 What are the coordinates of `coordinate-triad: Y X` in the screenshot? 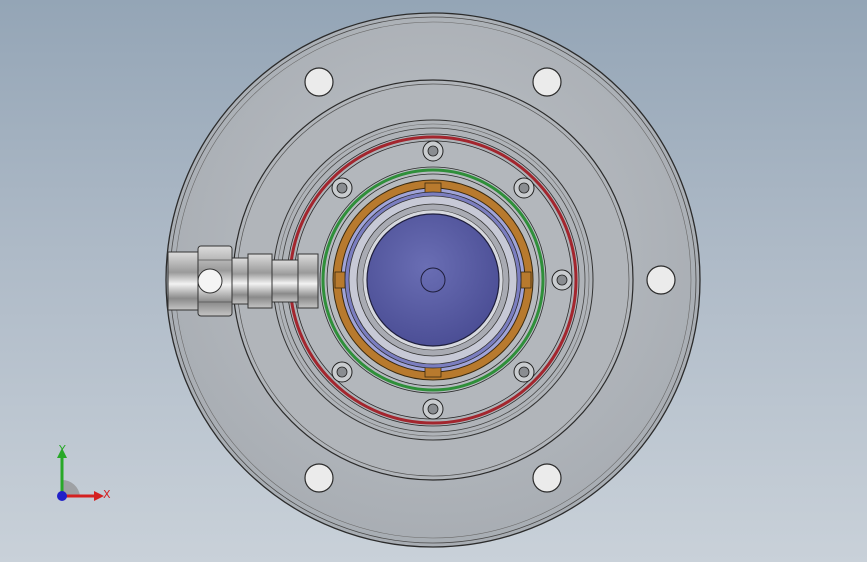 It's located at (84, 472).